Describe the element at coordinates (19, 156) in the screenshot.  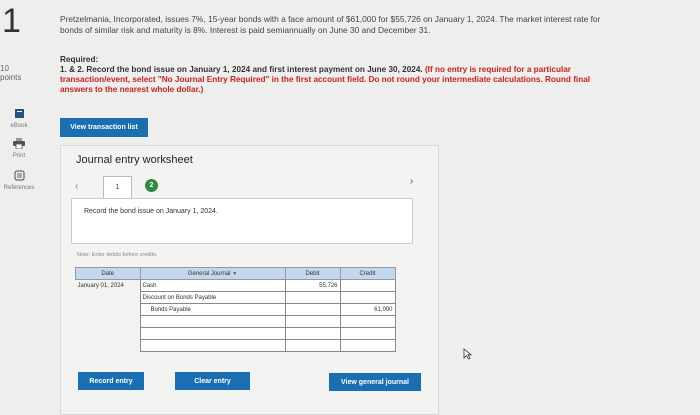
I see `print-label: Print` at that location.